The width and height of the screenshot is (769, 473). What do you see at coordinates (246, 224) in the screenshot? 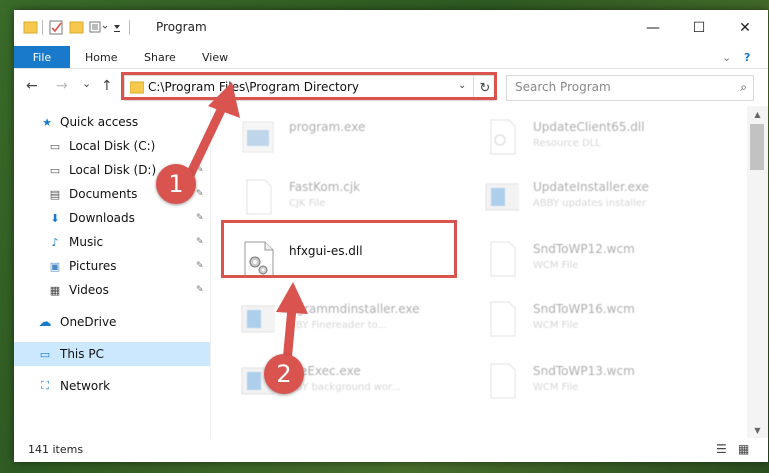
I see `callout-arrows` at bounding box center [246, 224].